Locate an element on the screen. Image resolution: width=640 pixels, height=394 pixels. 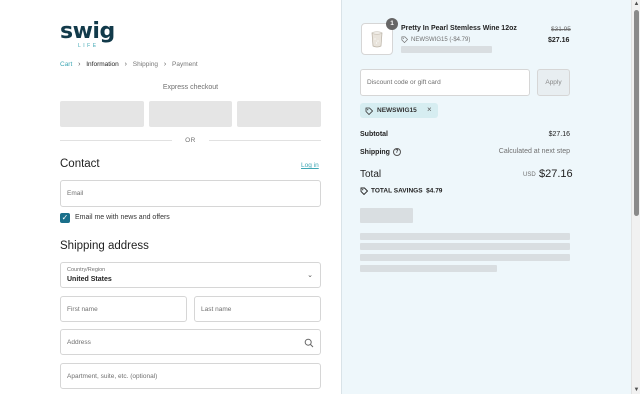
country-label: Country/Region is located at coordinates (86, 270).